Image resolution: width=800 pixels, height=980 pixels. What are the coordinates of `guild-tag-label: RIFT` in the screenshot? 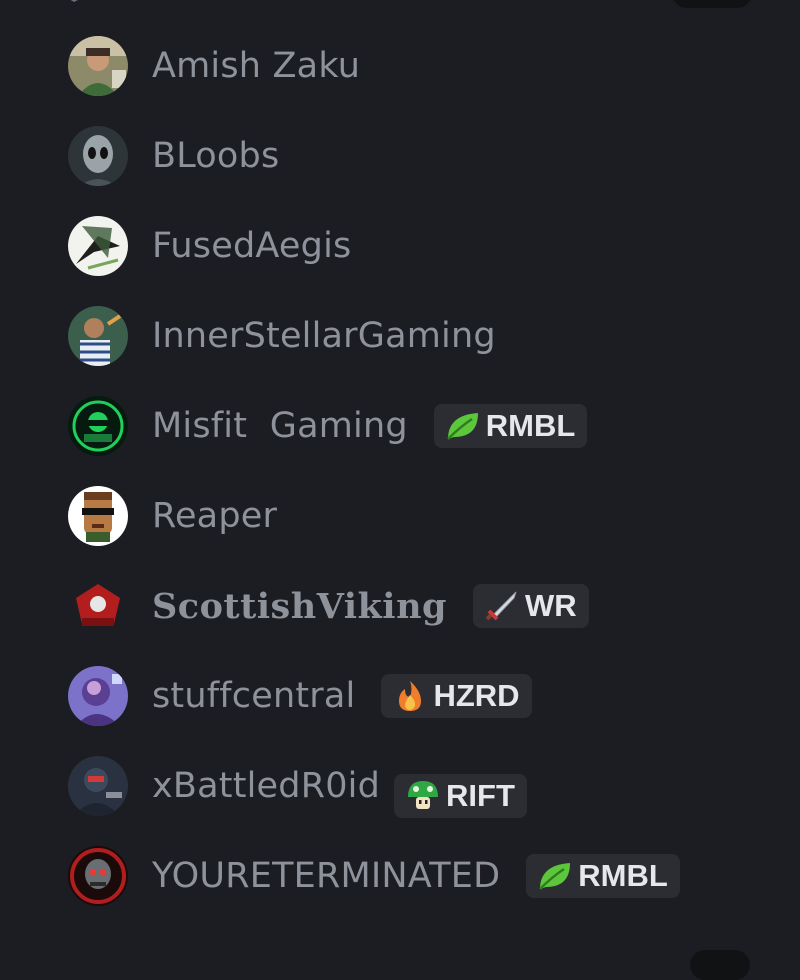 It's located at (480, 795).